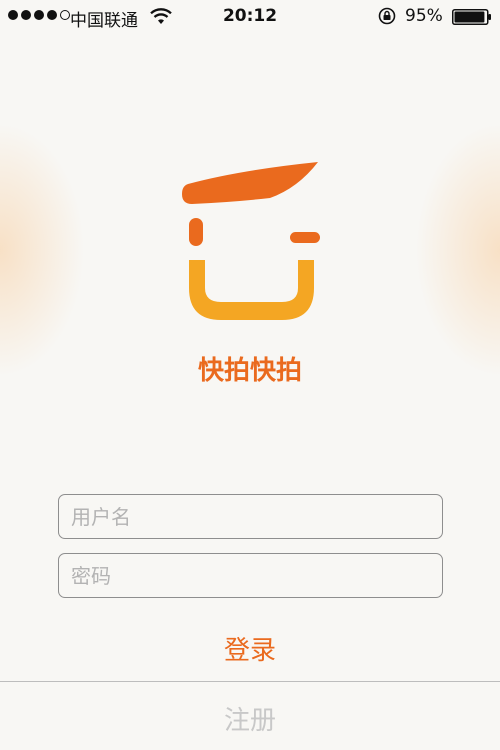 The height and width of the screenshot is (750, 500). Describe the element at coordinates (387, 16) in the screenshot. I see `orientation-lock-icon` at that location.